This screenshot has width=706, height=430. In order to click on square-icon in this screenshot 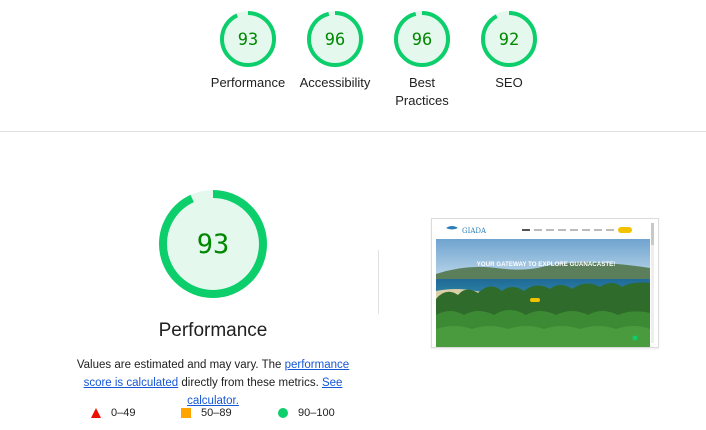, I will do `click(186, 413)`.